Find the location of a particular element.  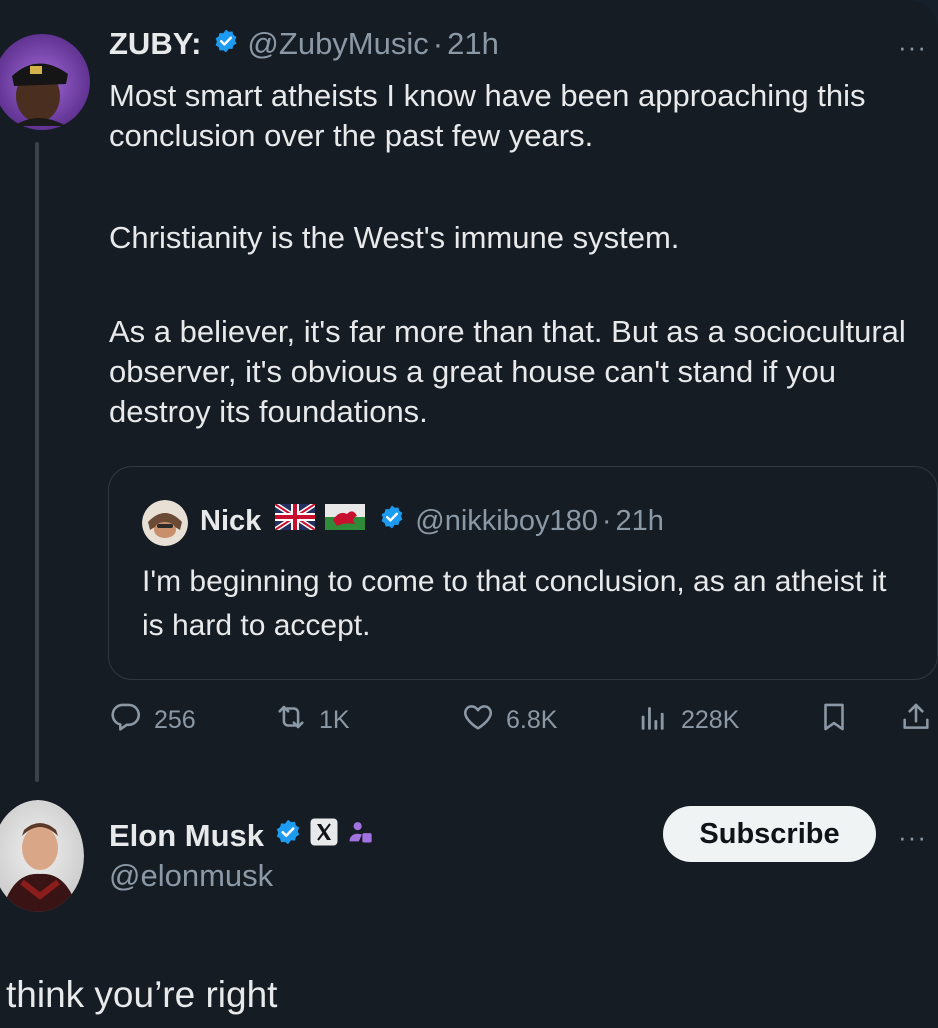

nick-avatar is located at coordinates (165, 523).